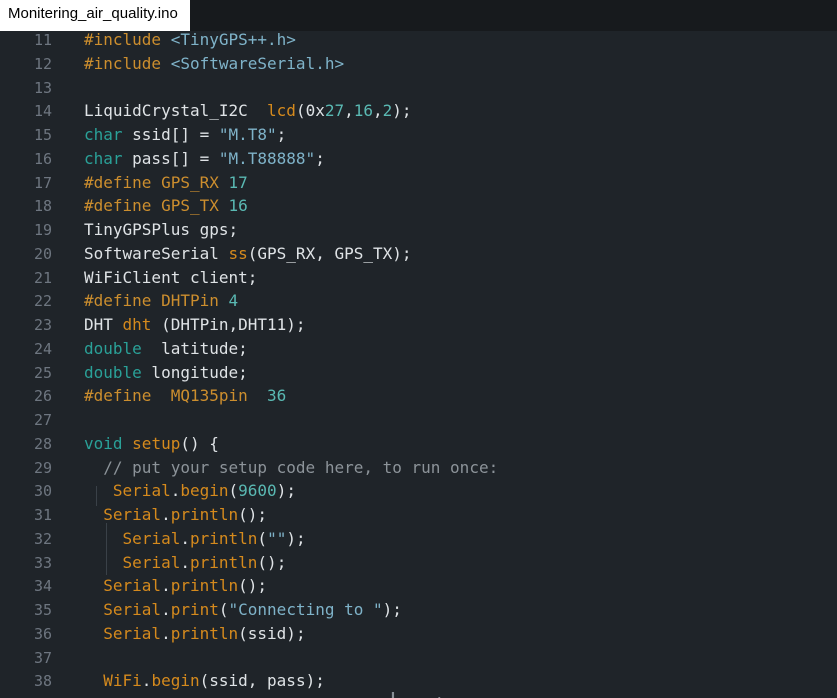  I want to click on line-number: 30, so click(42, 491).